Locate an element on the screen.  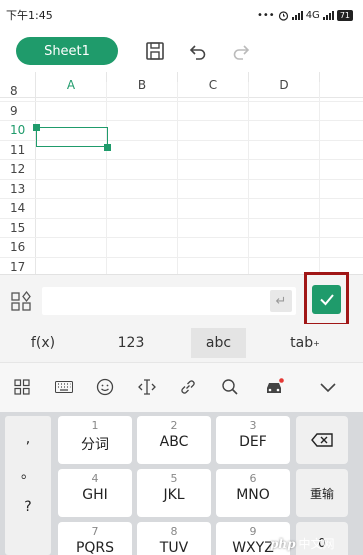
key-6-label: MNO is located at coordinates (253, 495).